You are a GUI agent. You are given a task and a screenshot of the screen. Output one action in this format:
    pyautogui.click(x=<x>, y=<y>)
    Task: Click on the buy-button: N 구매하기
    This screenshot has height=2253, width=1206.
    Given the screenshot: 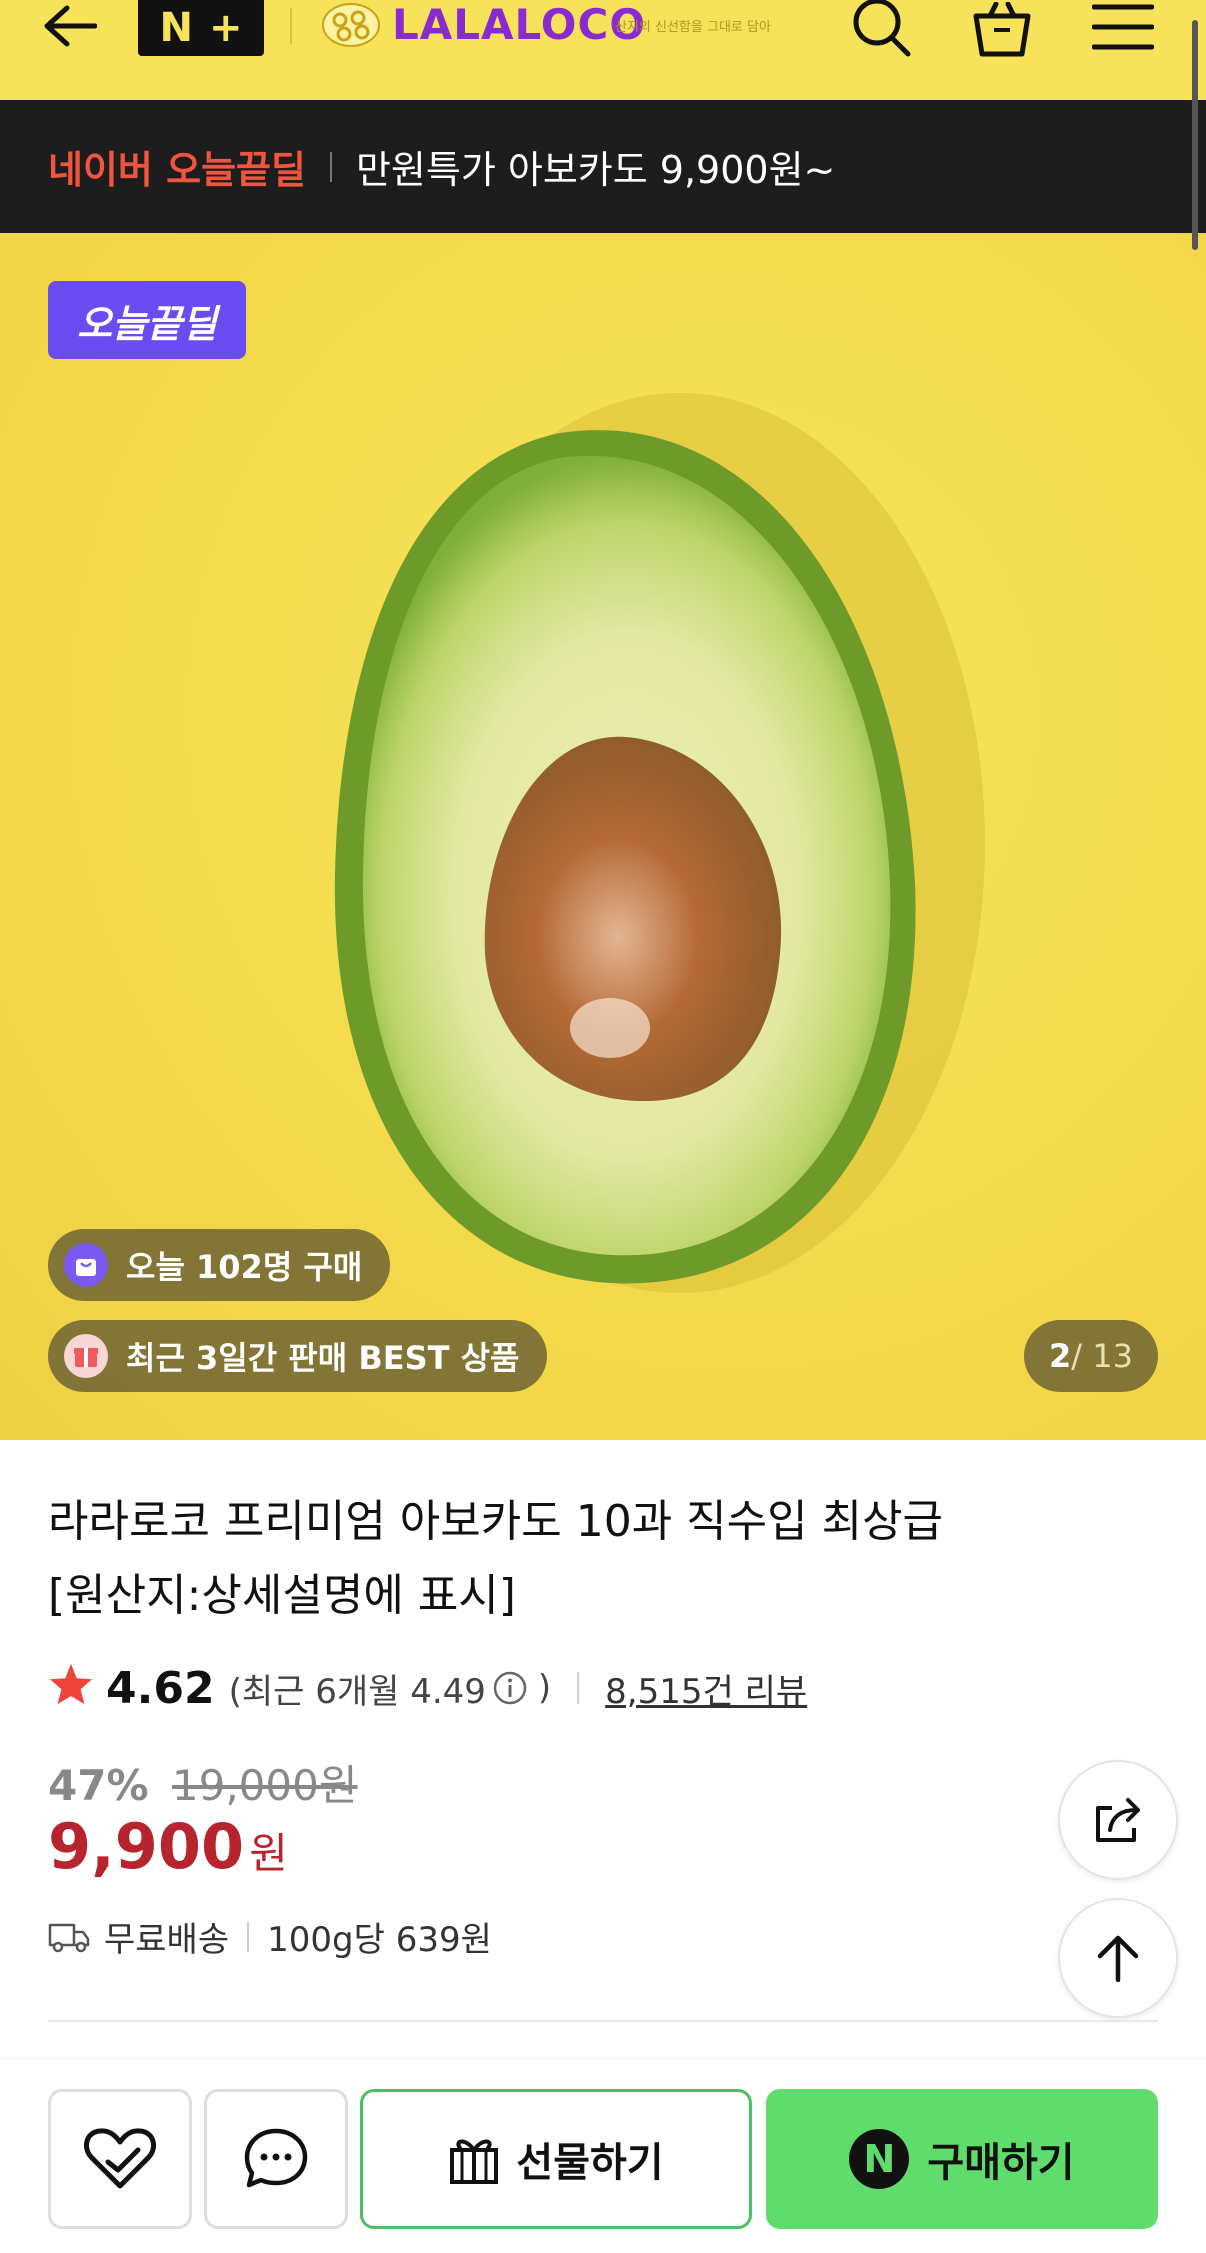 What is the action you would take?
    pyautogui.click(x=962, y=2159)
    